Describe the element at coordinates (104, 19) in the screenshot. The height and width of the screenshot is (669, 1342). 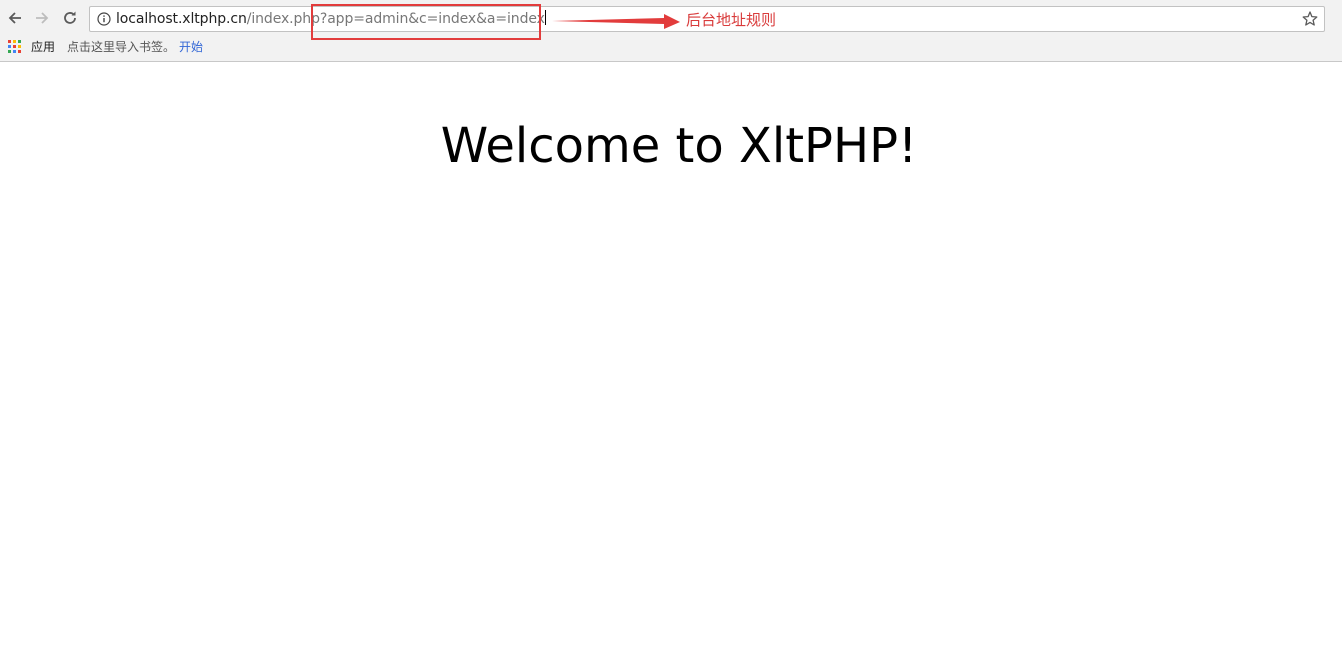
I see `info-icon` at that location.